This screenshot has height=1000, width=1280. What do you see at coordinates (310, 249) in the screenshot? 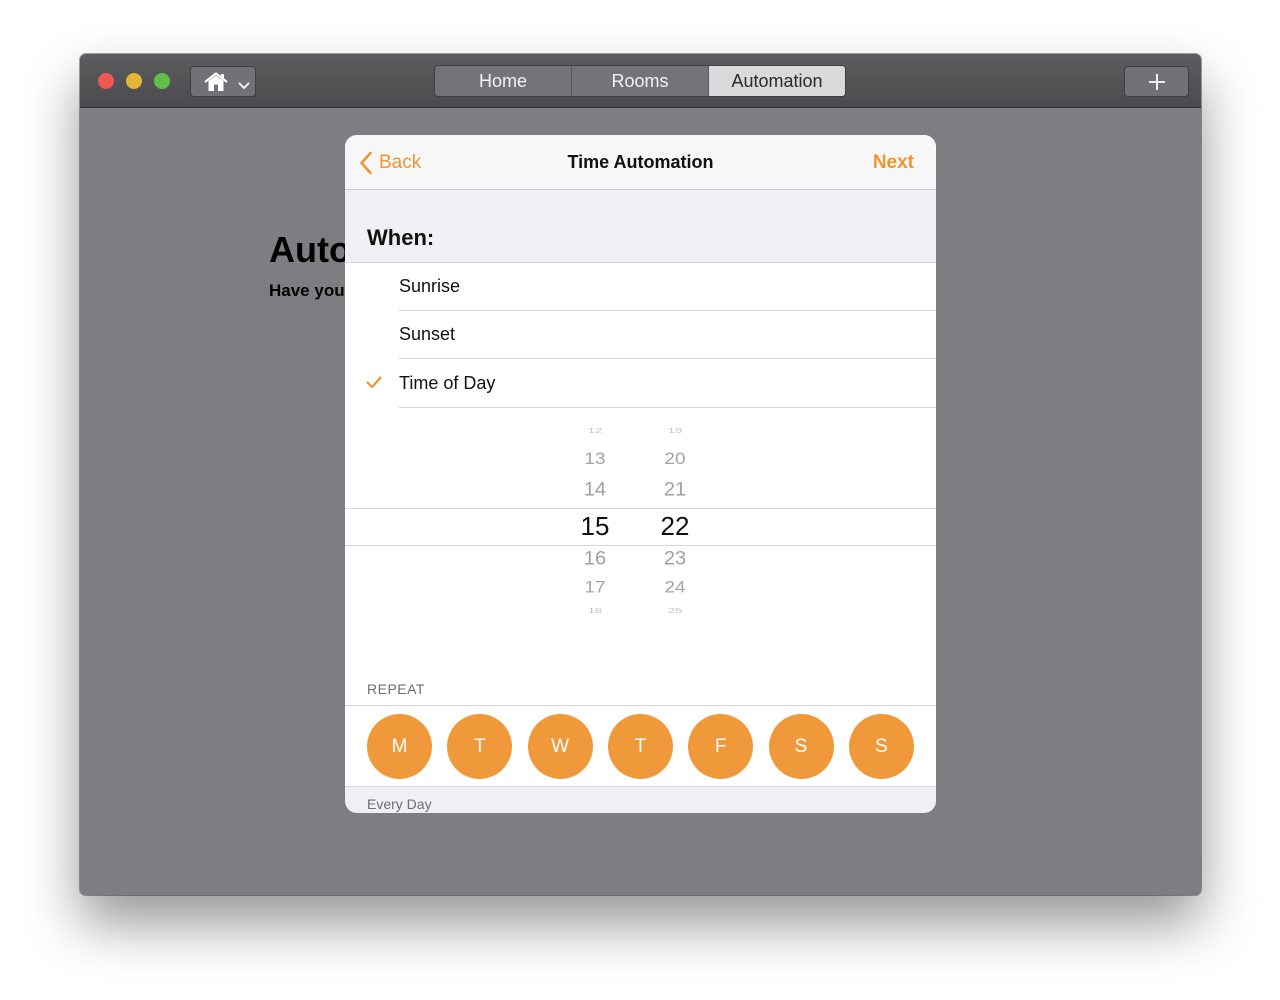
I see `page-title: Auto` at bounding box center [310, 249].